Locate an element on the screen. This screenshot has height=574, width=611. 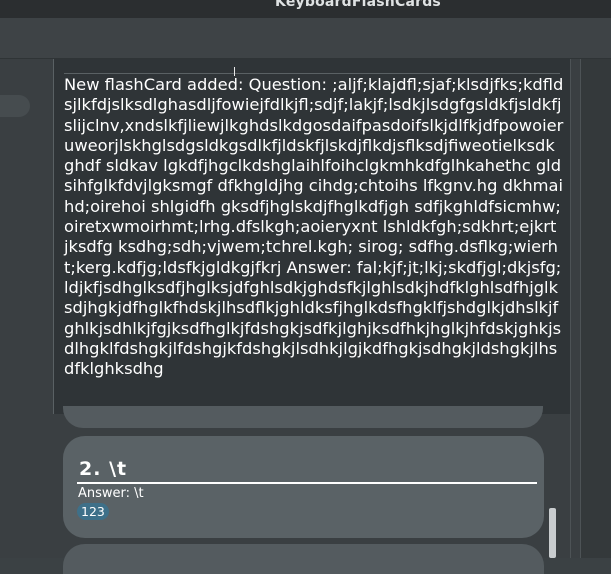
window-title: KeyboardFlashCards is located at coordinates (358, 5).